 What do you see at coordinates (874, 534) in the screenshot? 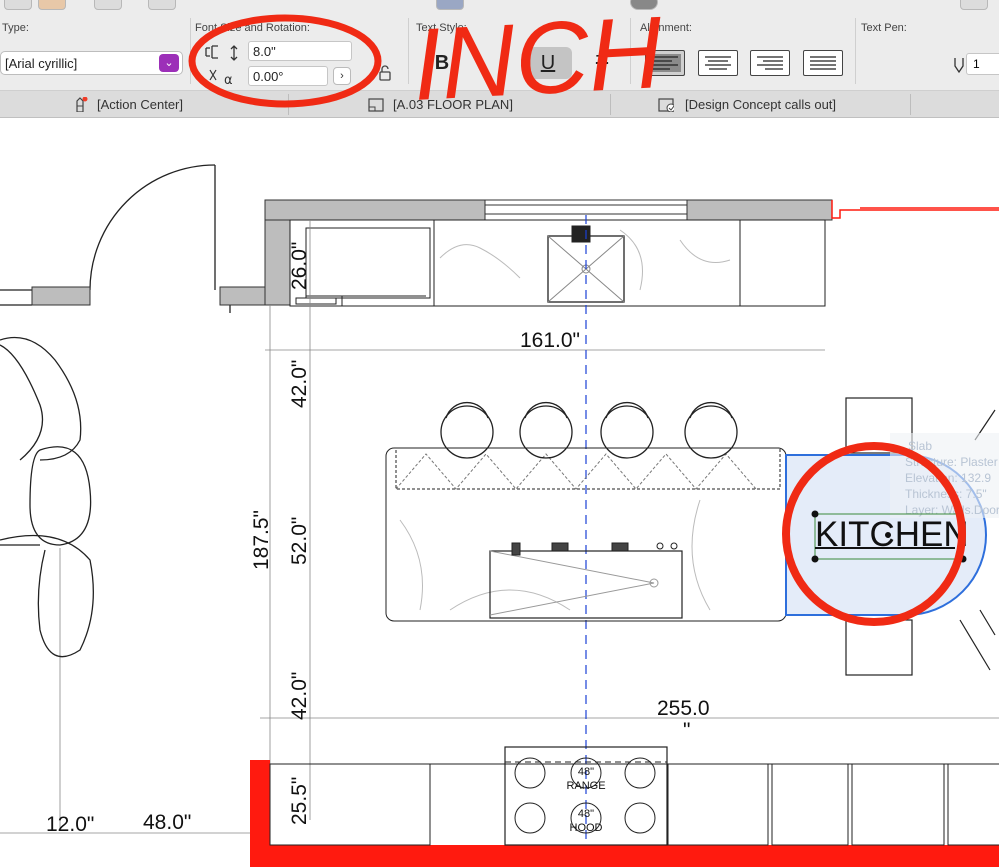
I see `markup-circle-kitchen` at bounding box center [874, 534].